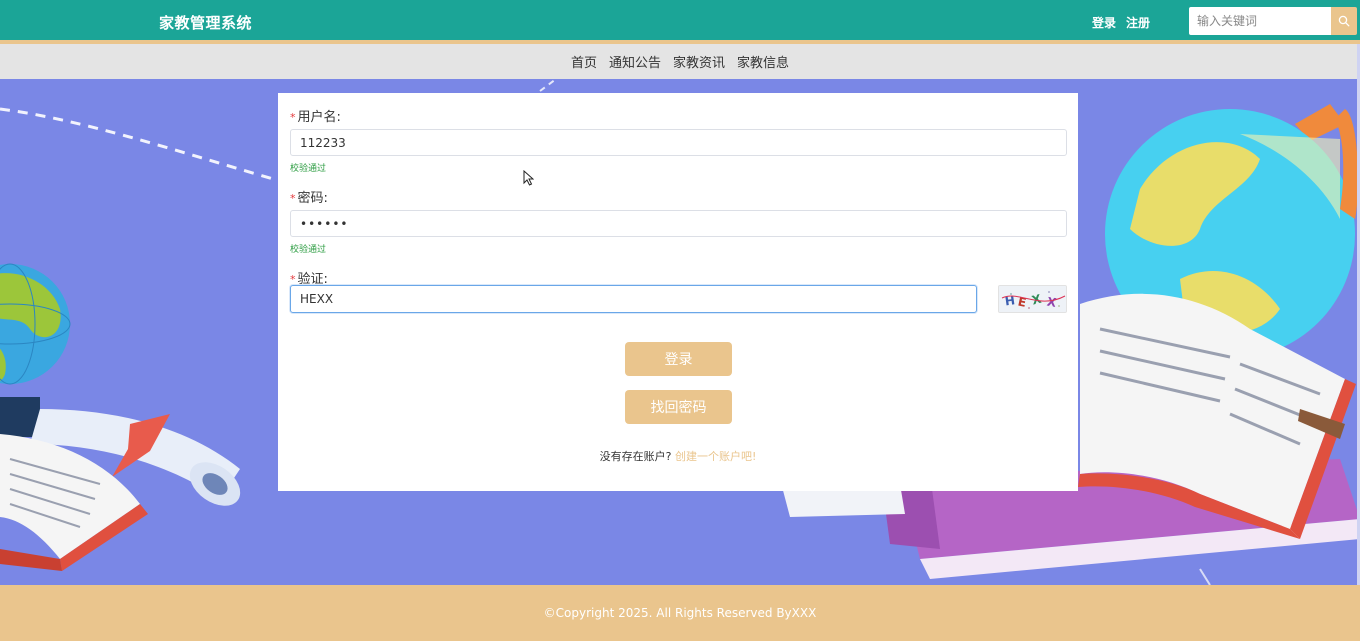  What do you see at coordinates (309, 198) in the screenshot?
I see `password-label: * 密码:` at bounding box center [309, 198].